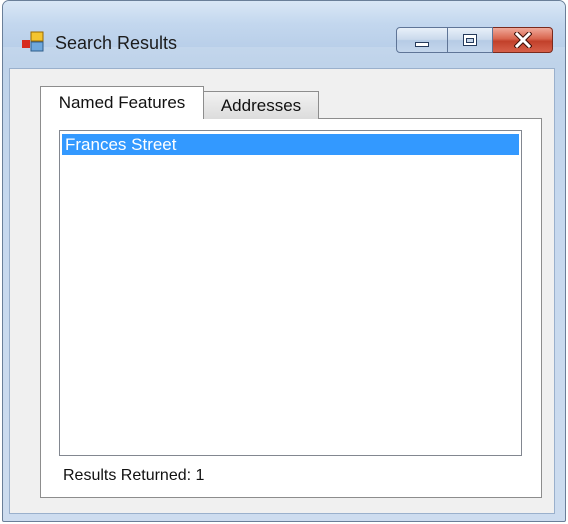  I want to click on tab-named-features: Named Features, so click(122, 102).